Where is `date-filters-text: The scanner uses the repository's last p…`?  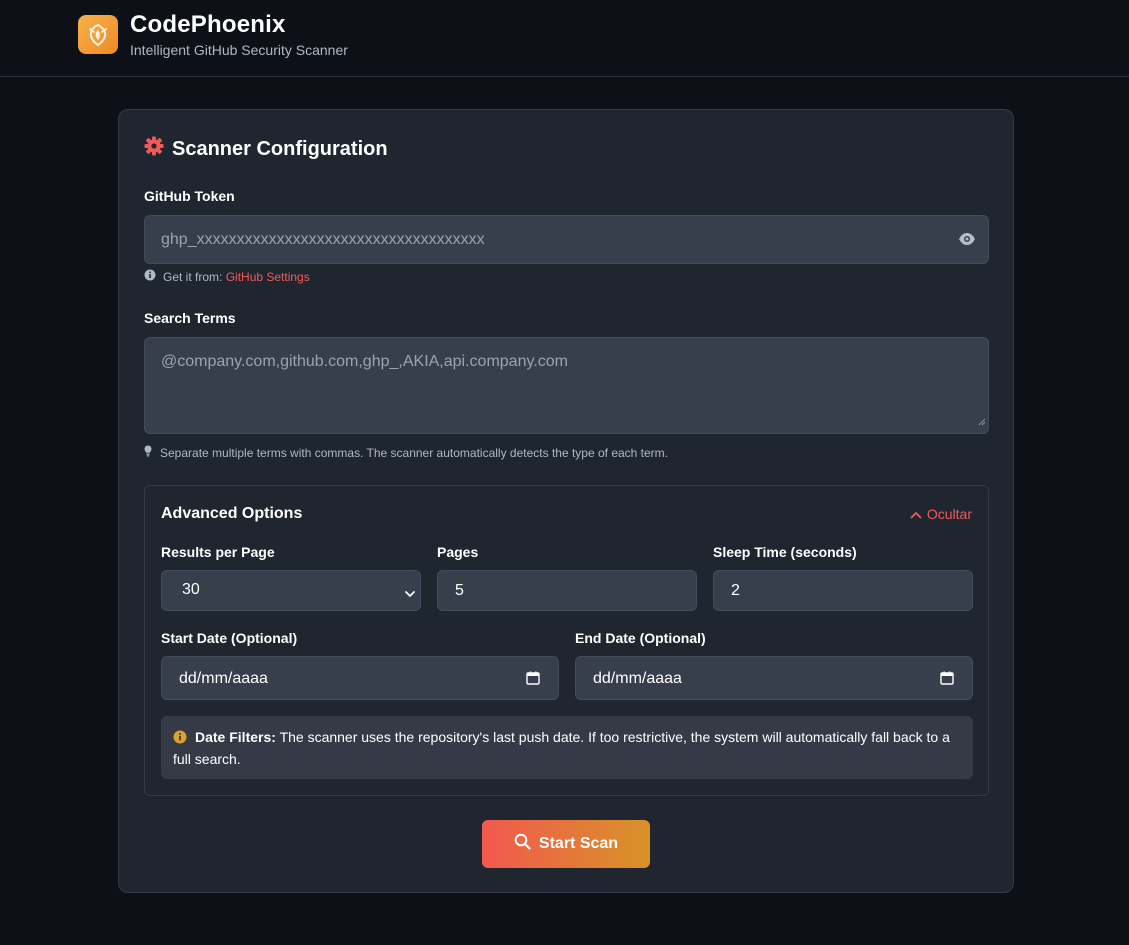 date-filters-text: The scanner uses the repository's last p… is located at coordinates (561, 748).